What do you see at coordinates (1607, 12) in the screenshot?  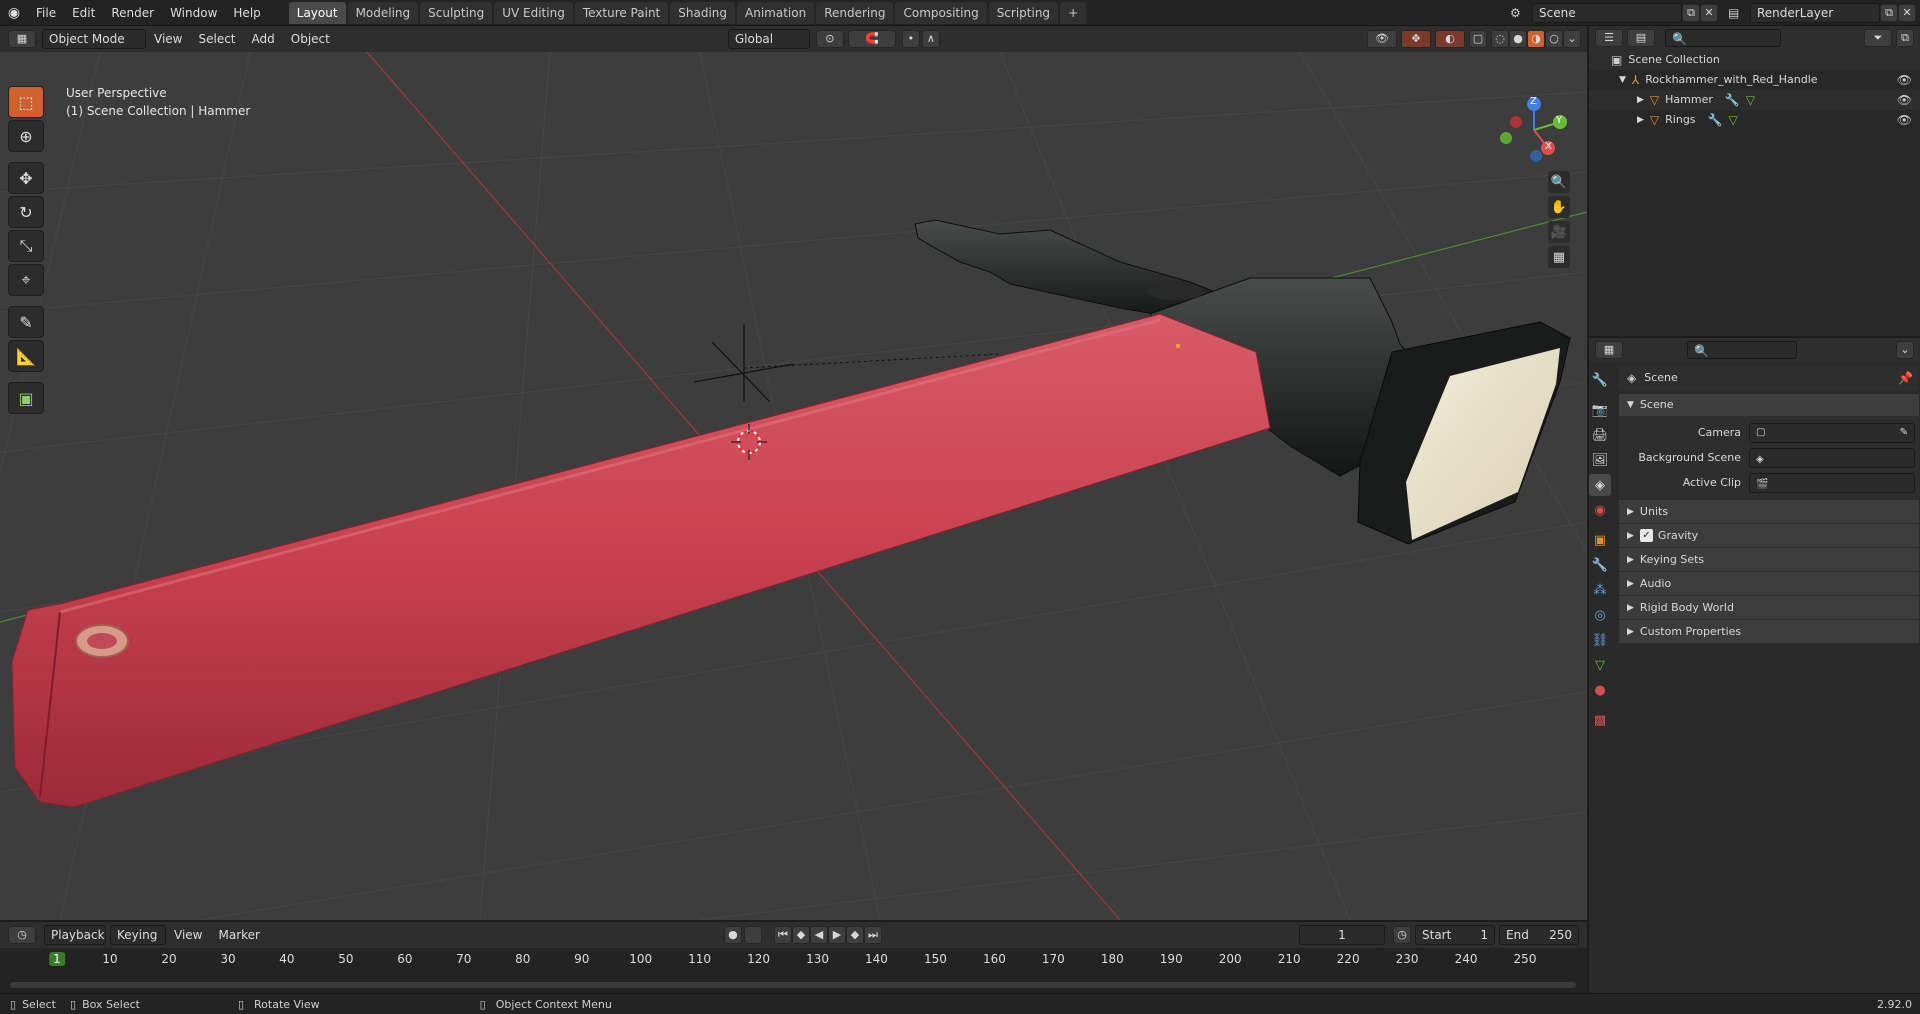 I see `scene-selector: Scene` at bounding box center [1607, 12].